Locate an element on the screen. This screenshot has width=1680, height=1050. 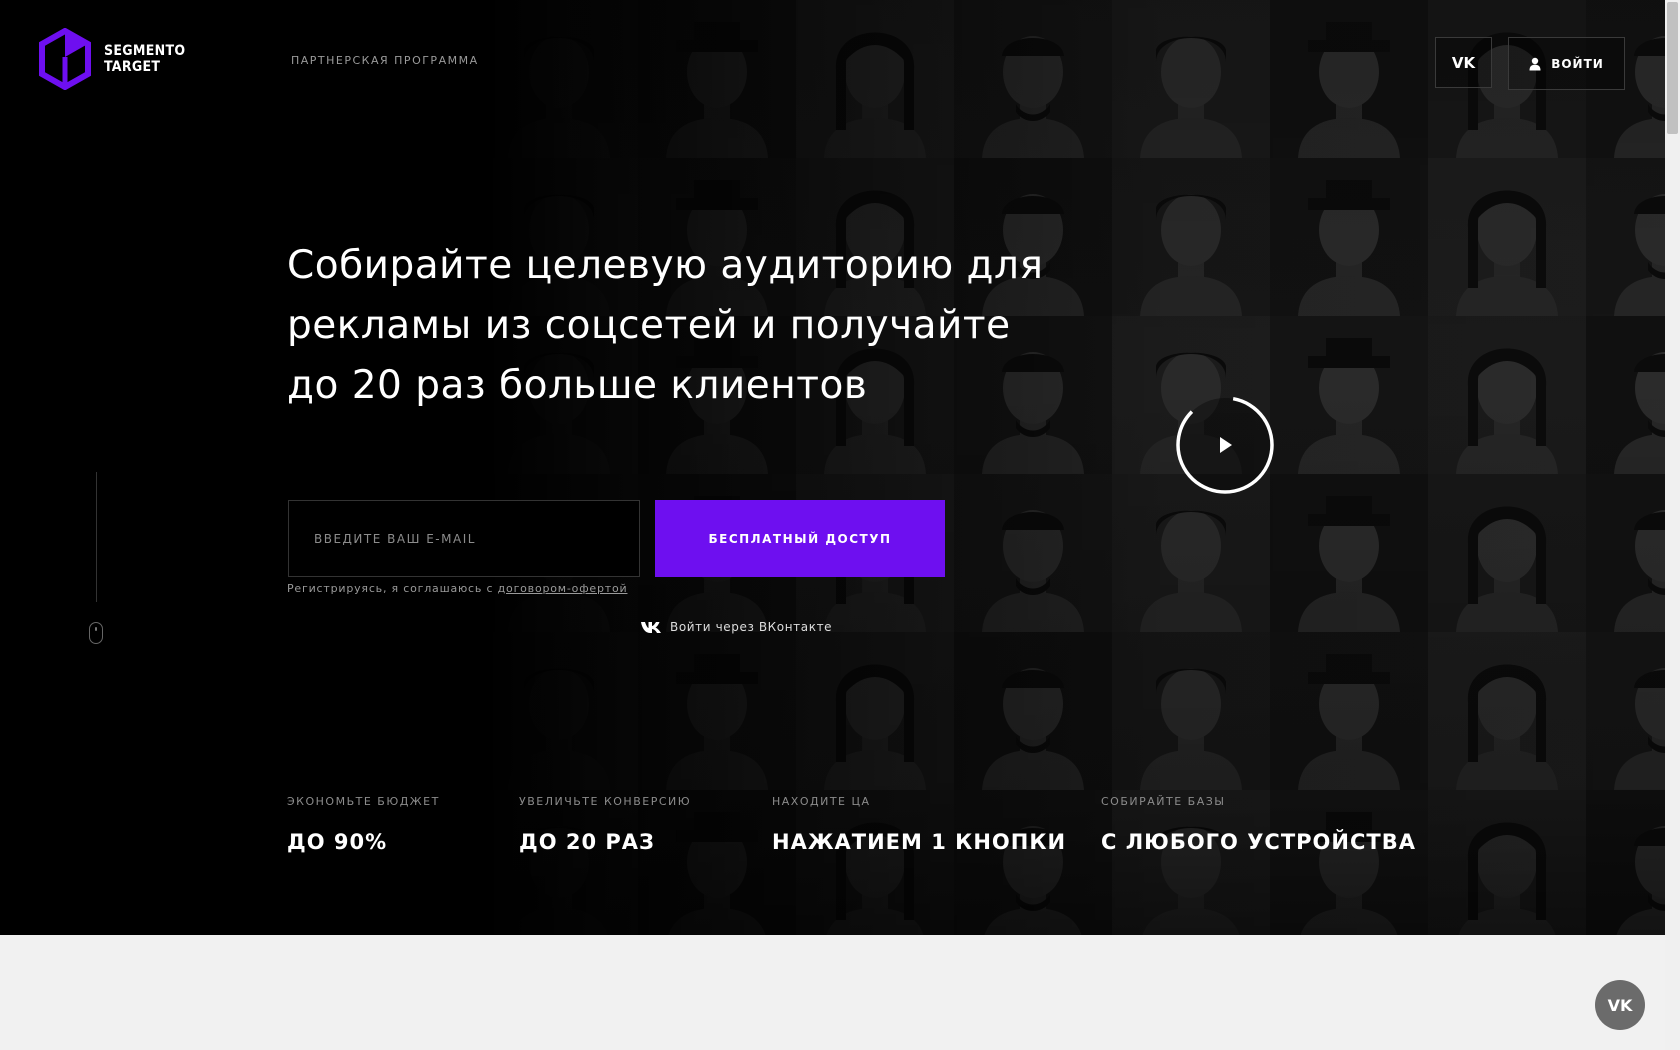
mouse-scroll-icon is located at coordinates (96, 633).